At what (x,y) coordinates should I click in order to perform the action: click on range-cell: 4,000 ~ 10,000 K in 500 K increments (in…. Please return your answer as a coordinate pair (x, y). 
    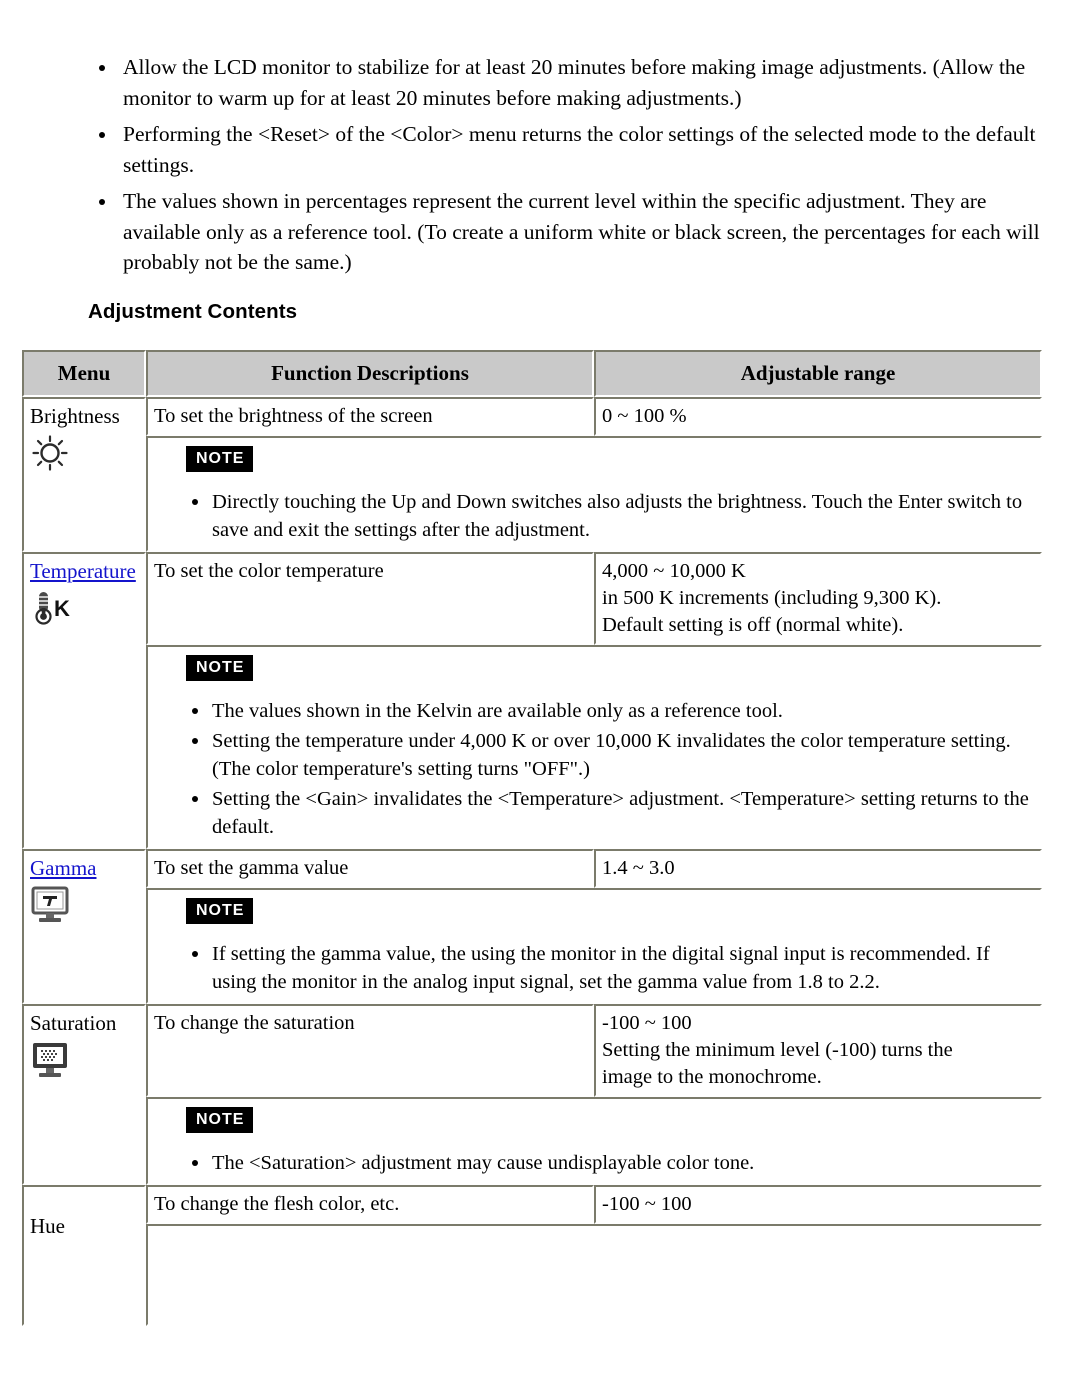
    Looking at the image, I should click on (818, 598).